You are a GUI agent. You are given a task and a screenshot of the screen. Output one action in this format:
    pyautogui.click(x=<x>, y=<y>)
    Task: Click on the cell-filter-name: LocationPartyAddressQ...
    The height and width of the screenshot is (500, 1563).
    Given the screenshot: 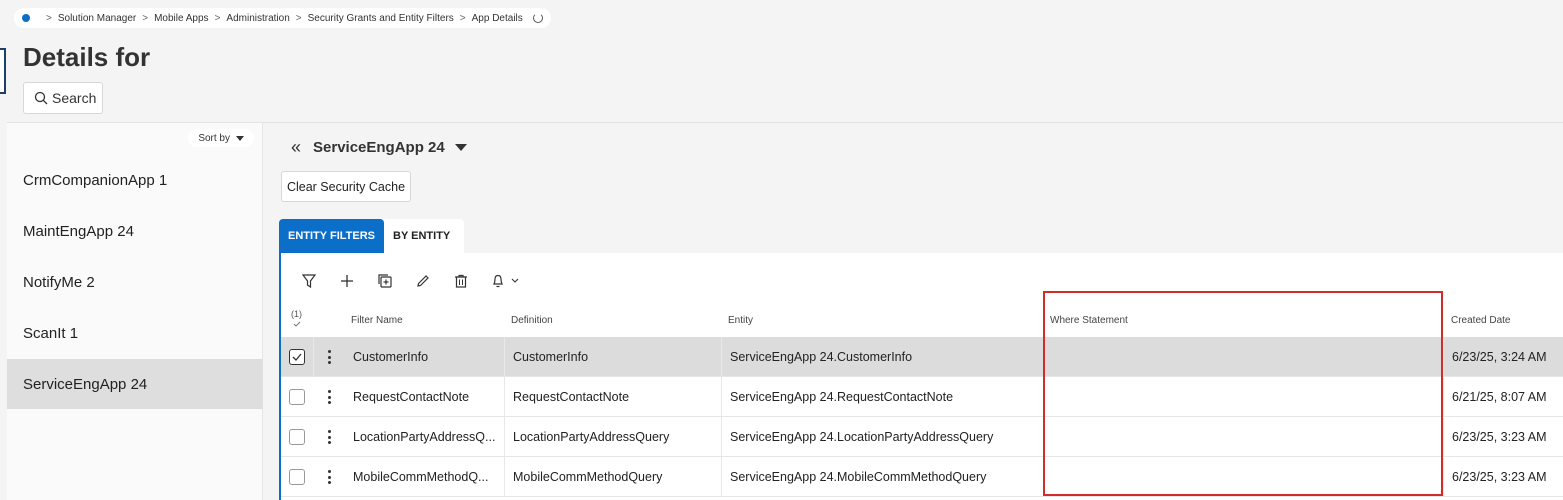 What is the action you would take?
    pyautogui.click(x=425, y=437)
    